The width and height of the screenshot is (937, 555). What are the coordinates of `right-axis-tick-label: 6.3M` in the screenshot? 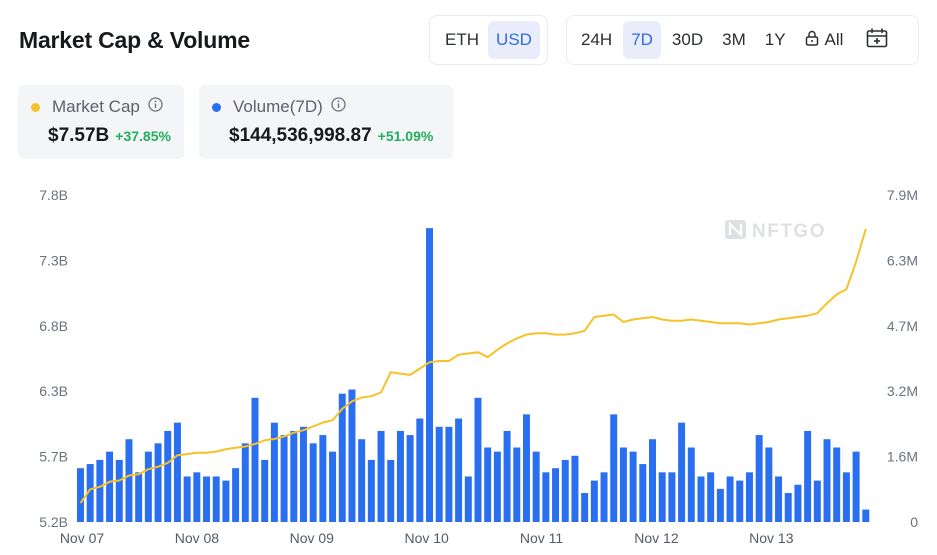 It's located at (902, 260).